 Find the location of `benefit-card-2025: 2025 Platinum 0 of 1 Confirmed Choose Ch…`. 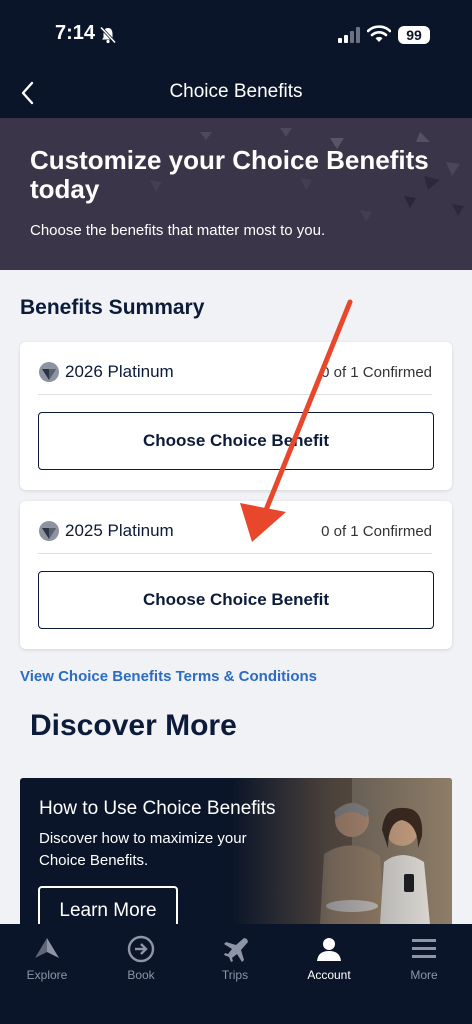

benefit-card-2025: 2025 Platinum 0 of 1 Confirmed Choose Ch… is located at coordinates (236, 575).